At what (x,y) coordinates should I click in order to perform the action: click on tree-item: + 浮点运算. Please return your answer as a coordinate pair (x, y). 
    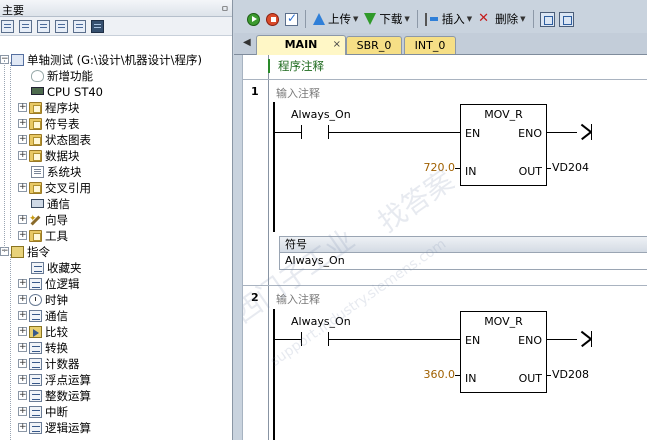
    Looking at the image, I should click on (54, 380).